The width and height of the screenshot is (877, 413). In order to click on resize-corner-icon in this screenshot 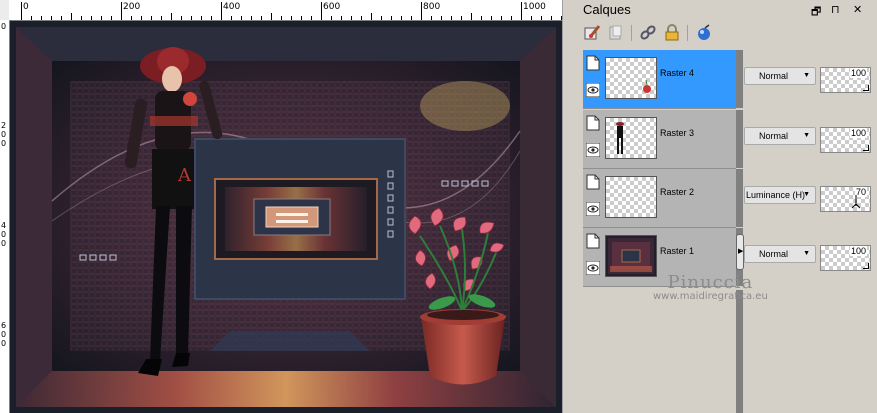, I will do `click(866, 266)`.